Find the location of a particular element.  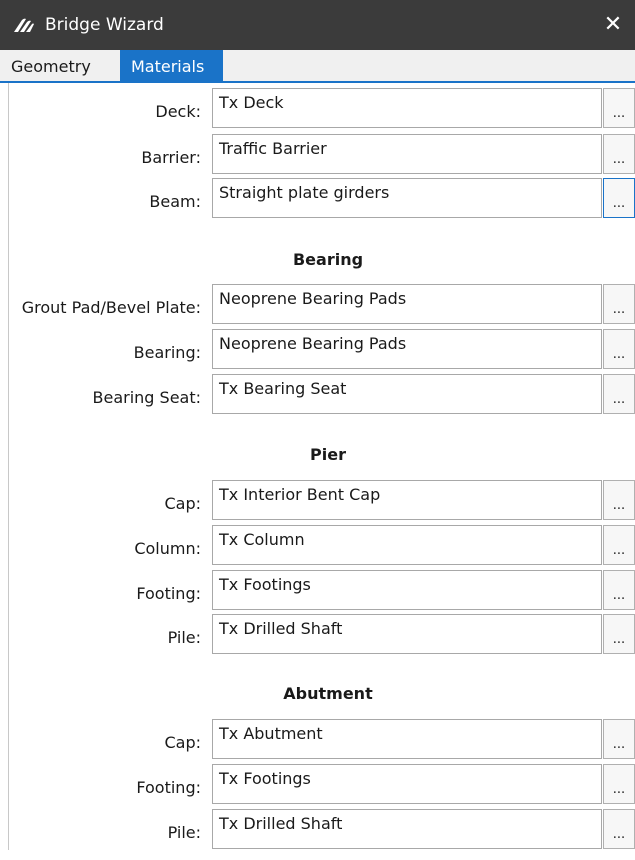

pier-column-label: Column: is located at coordinates (167, 548).